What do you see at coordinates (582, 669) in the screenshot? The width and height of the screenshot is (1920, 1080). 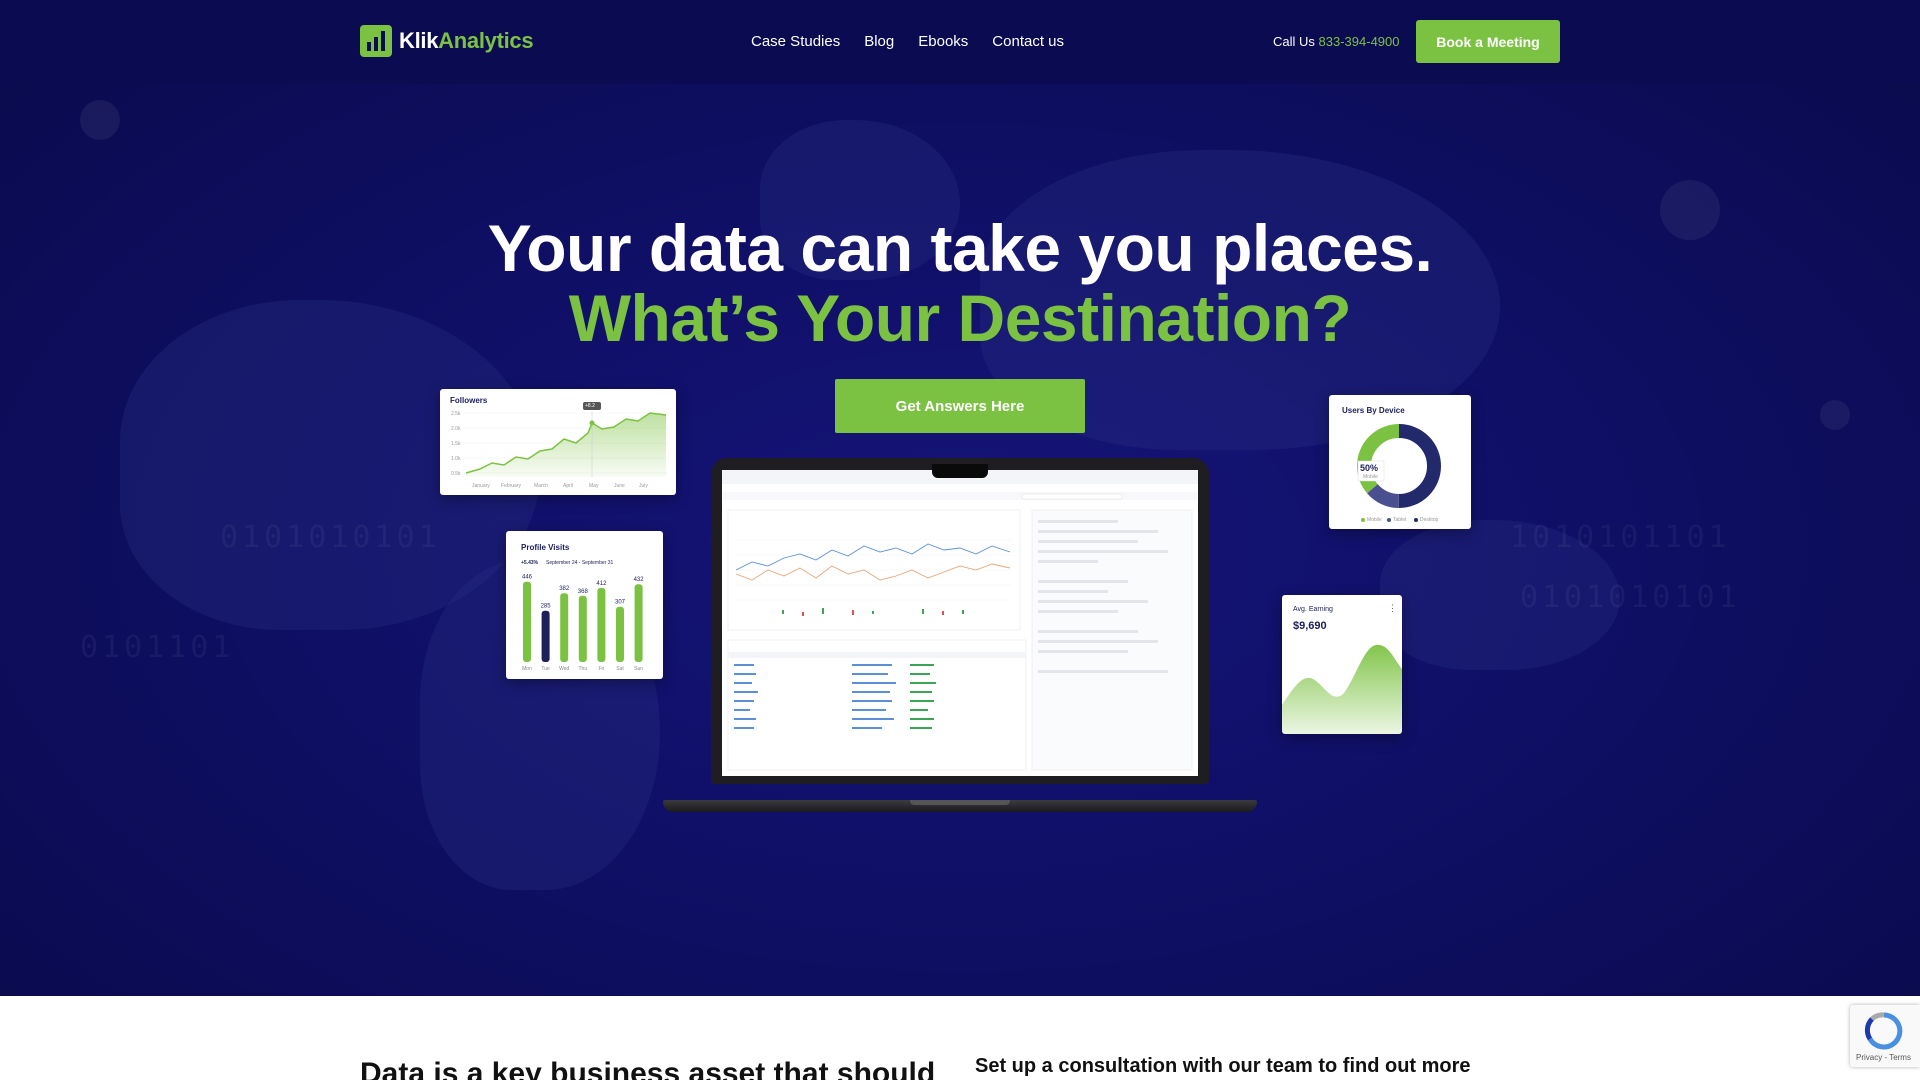 I see `visit-day-label: Thu` at bounding box center [582, 669].